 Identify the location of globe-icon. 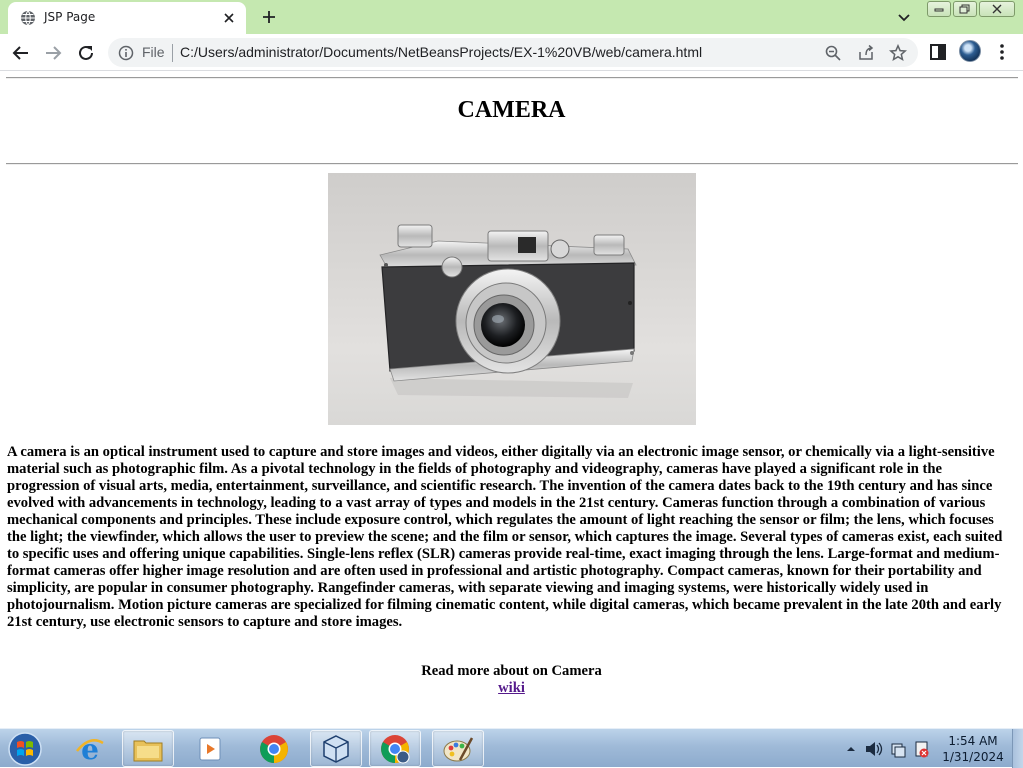
(28, 18).